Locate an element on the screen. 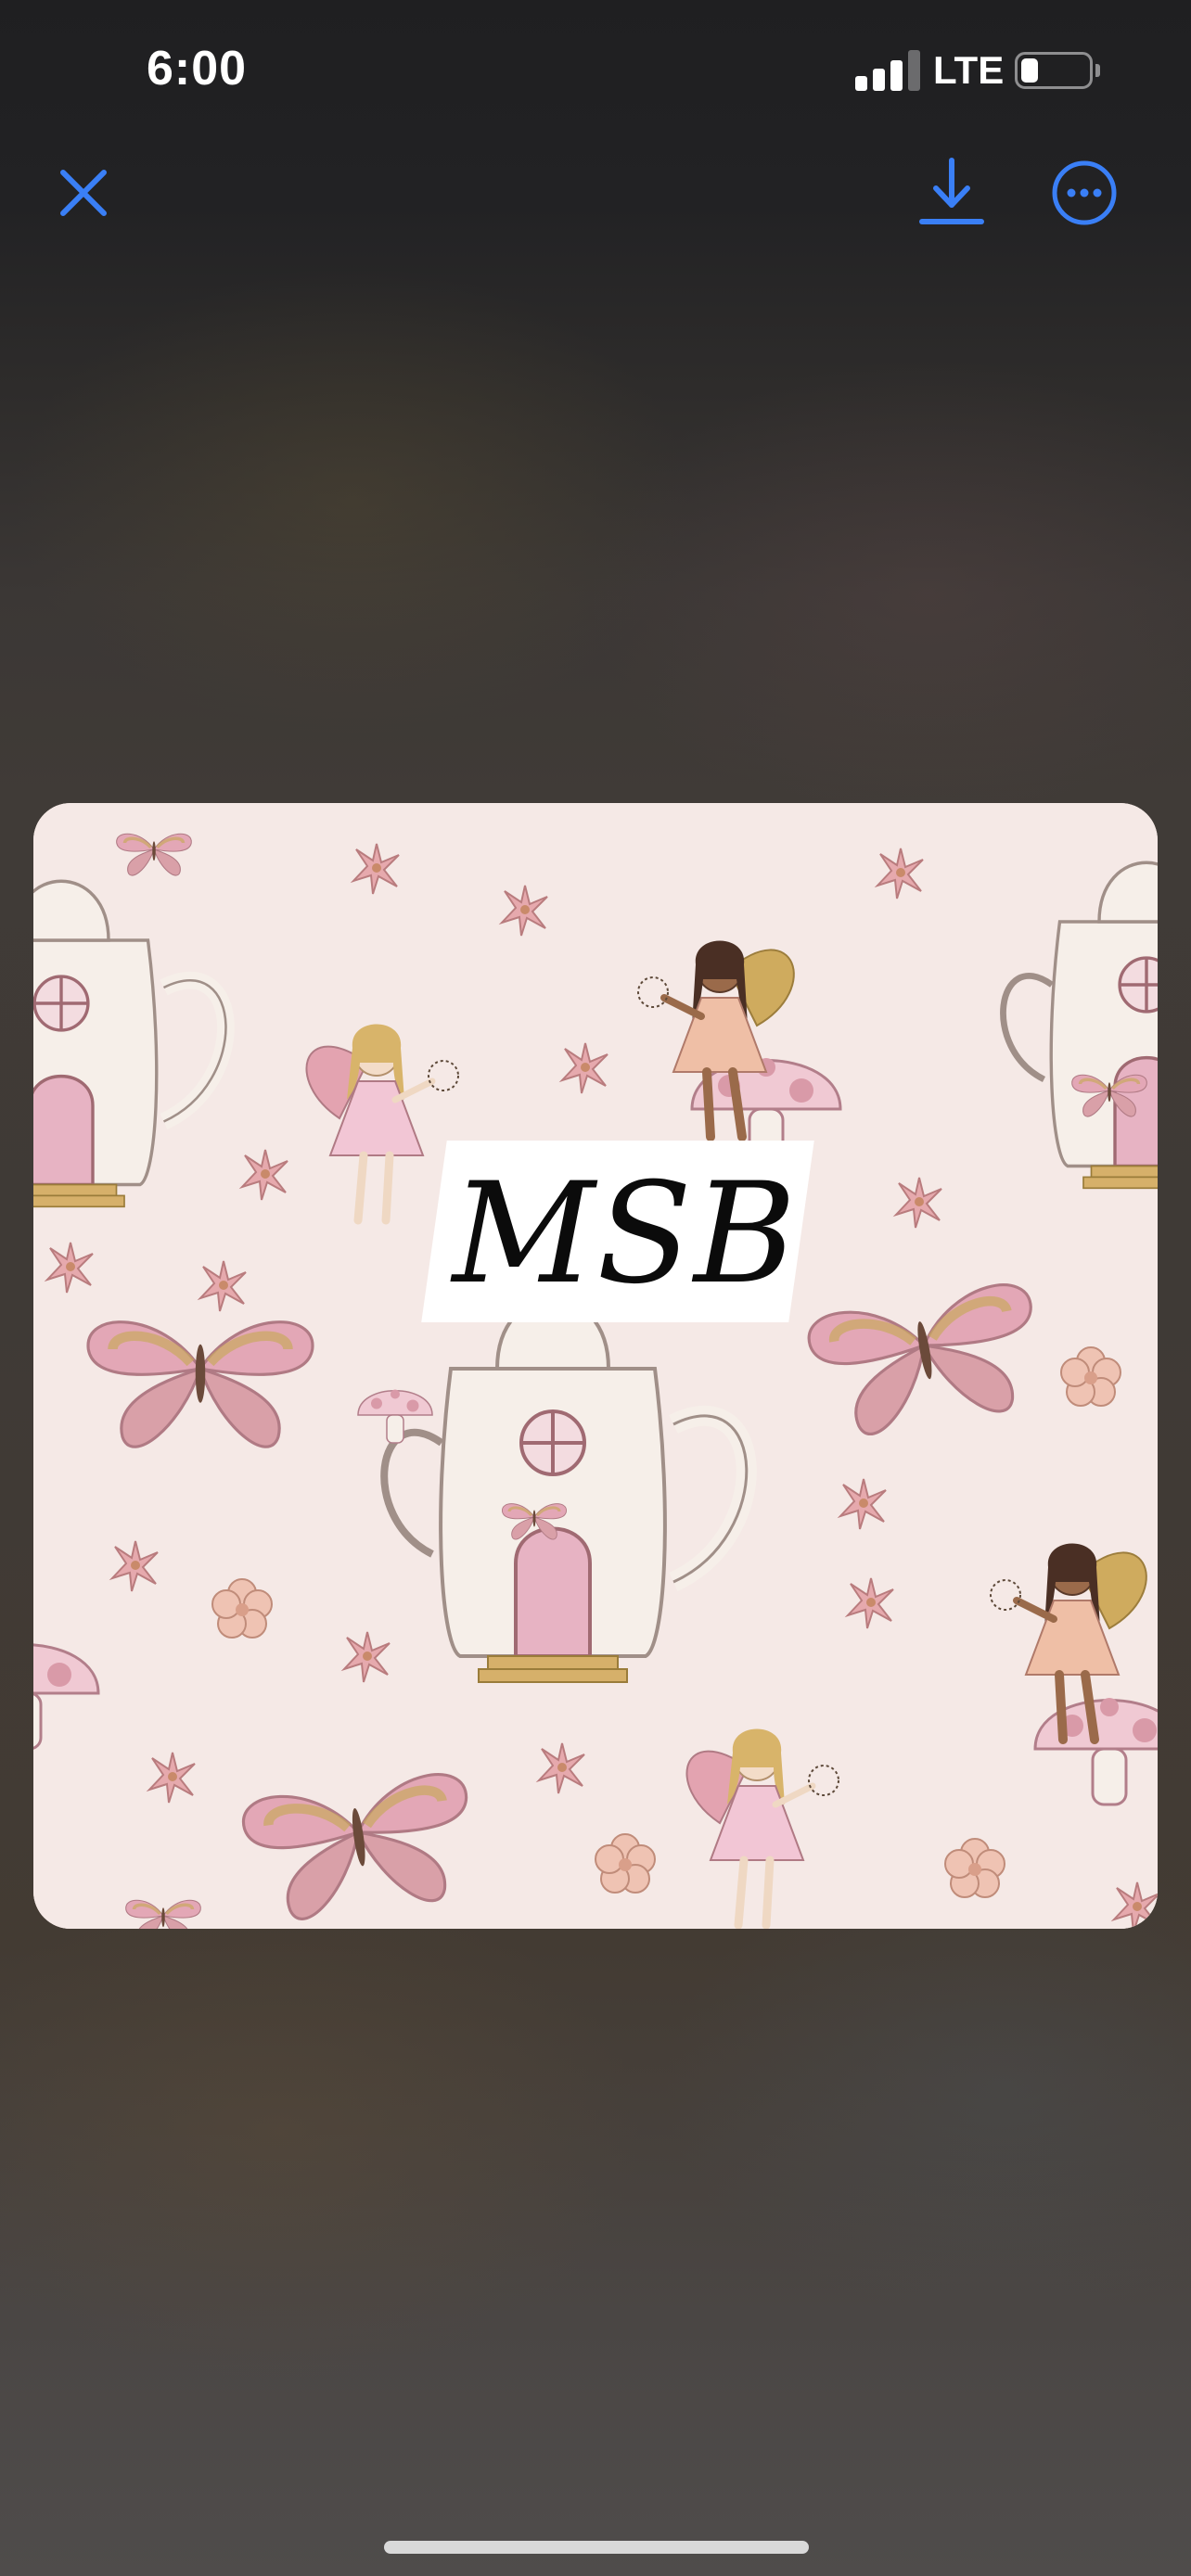 Image resolution: width=1191 pixels, height=2576 pixels. download-button is located at coordinates (952, 192).